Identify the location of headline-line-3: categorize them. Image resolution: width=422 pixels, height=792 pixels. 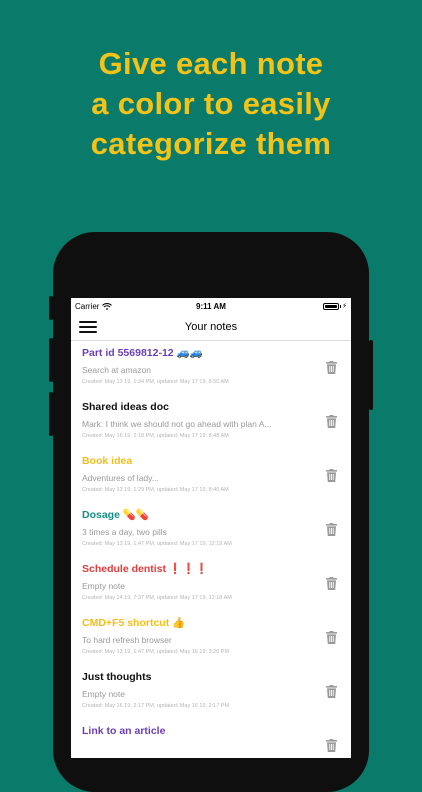
(211, 143).